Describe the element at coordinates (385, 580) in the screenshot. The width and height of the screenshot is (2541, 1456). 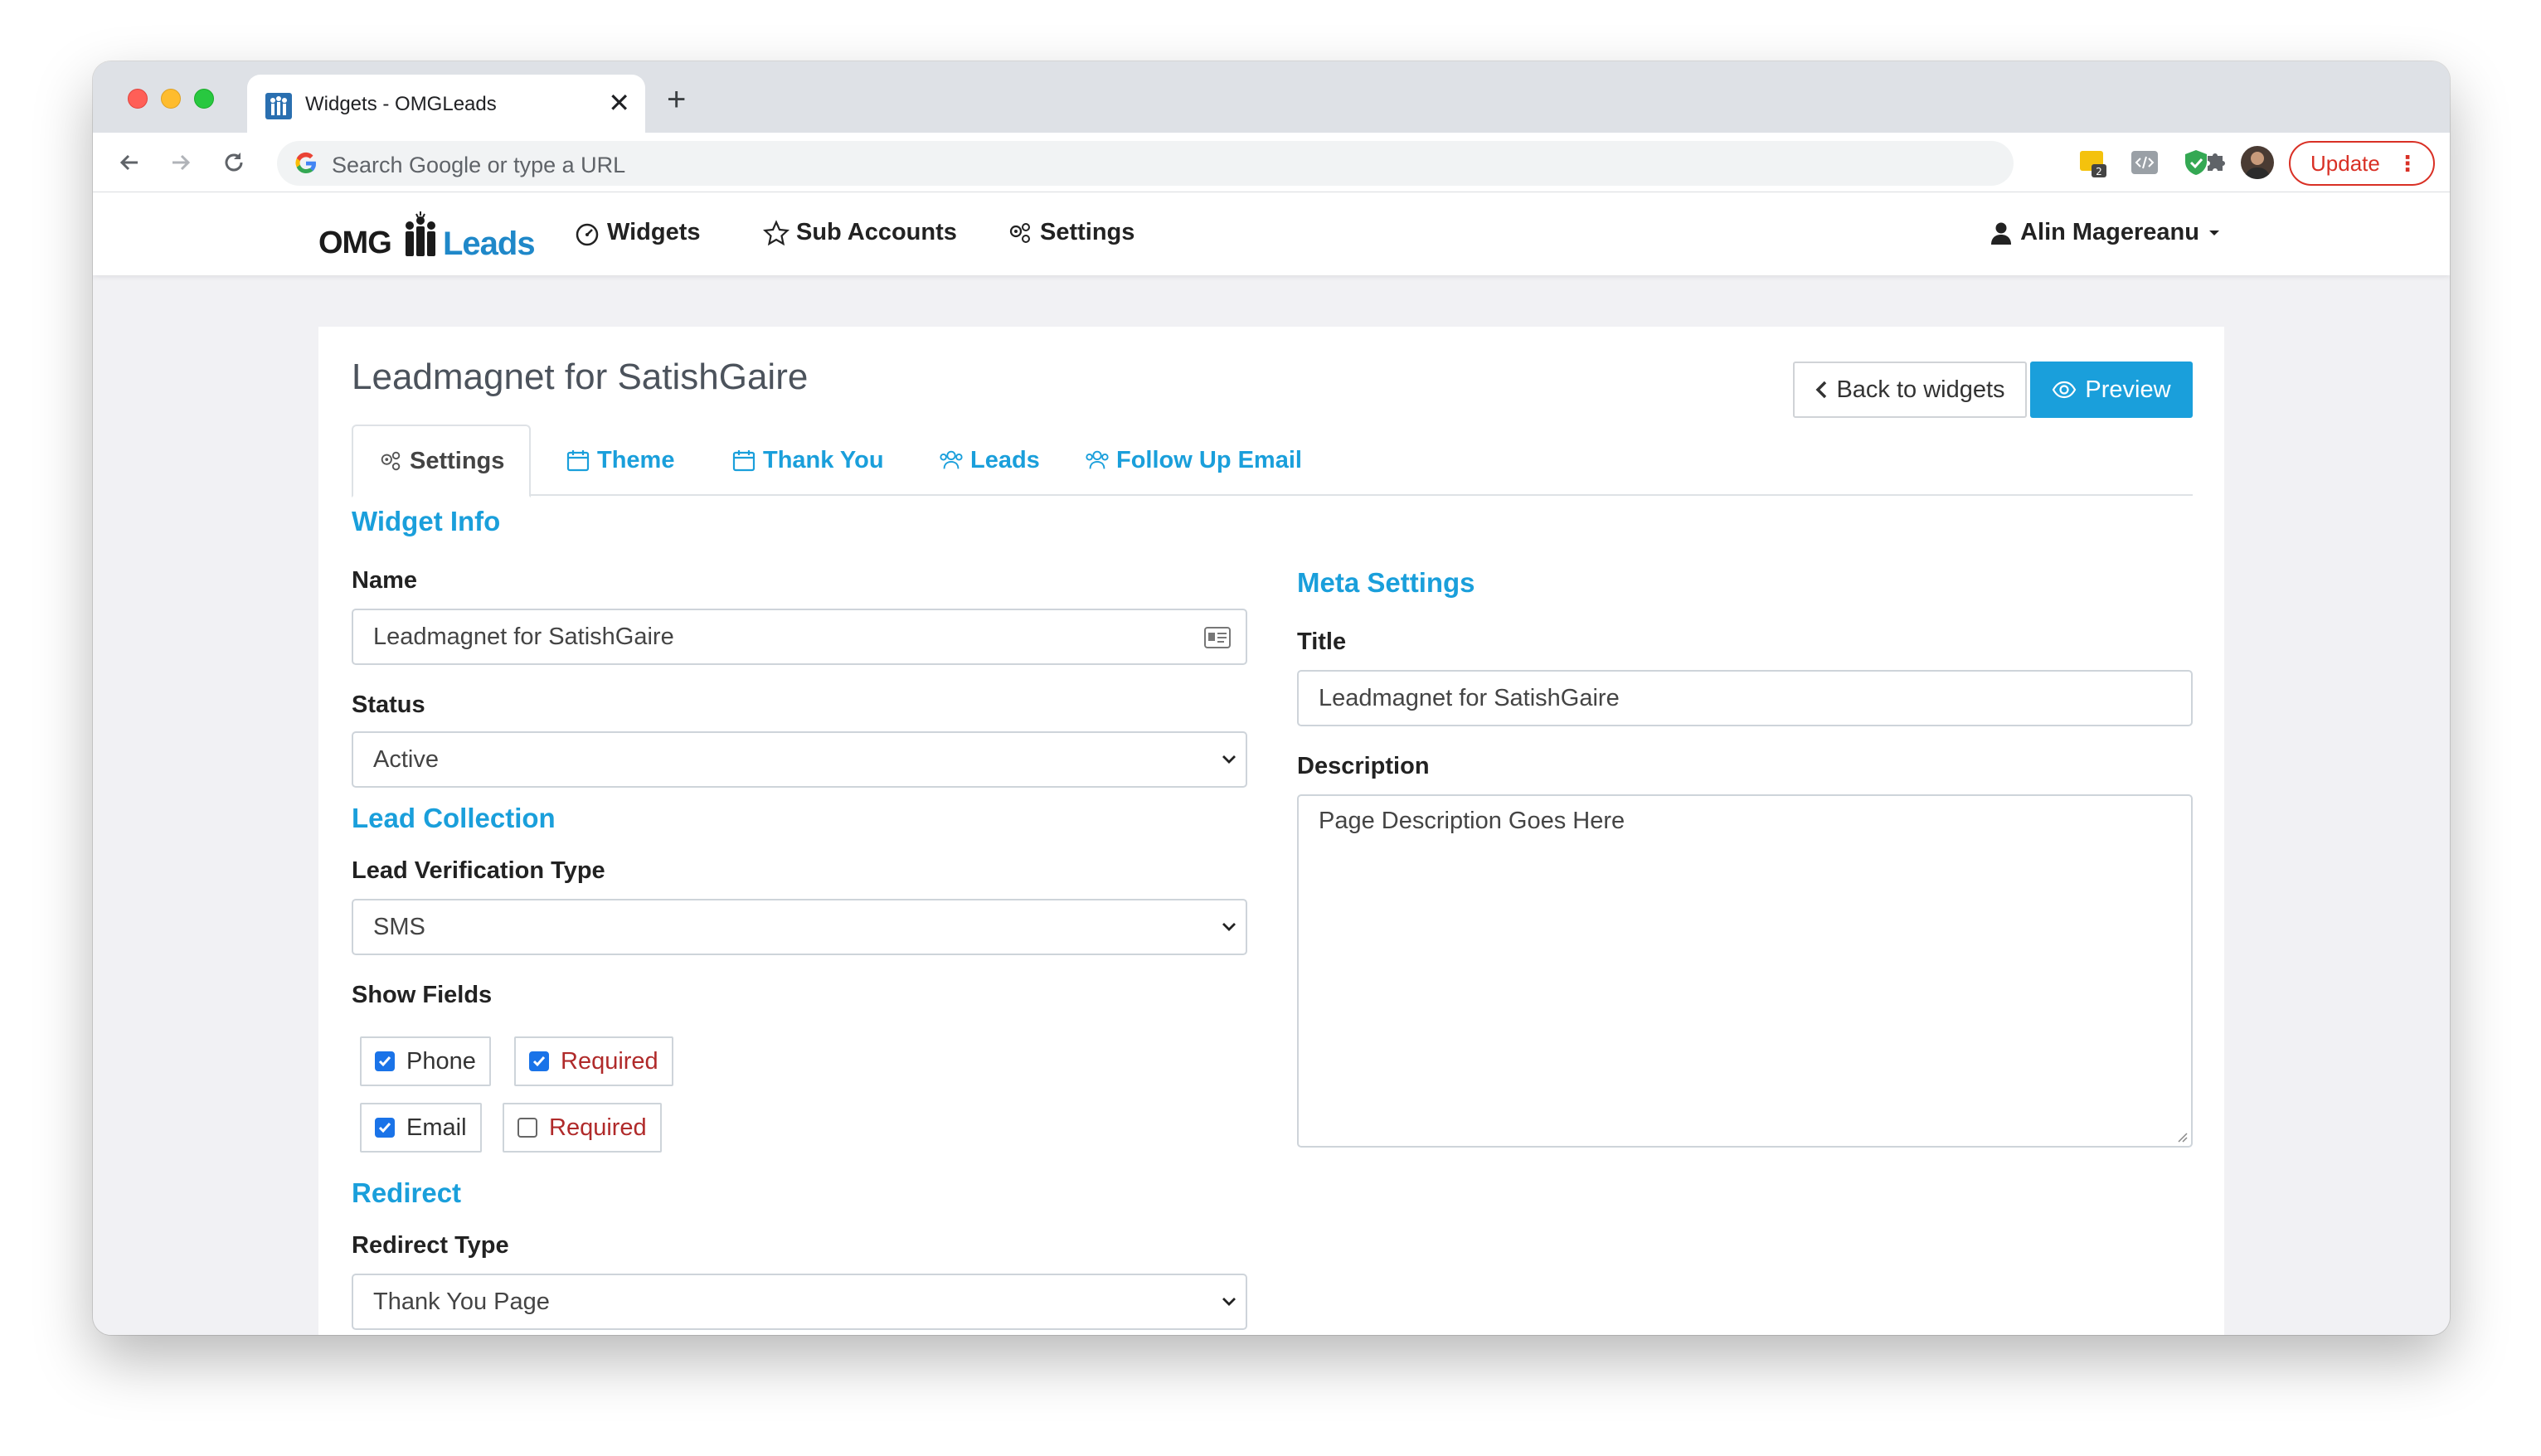
I see `name-label: Name` at that location.